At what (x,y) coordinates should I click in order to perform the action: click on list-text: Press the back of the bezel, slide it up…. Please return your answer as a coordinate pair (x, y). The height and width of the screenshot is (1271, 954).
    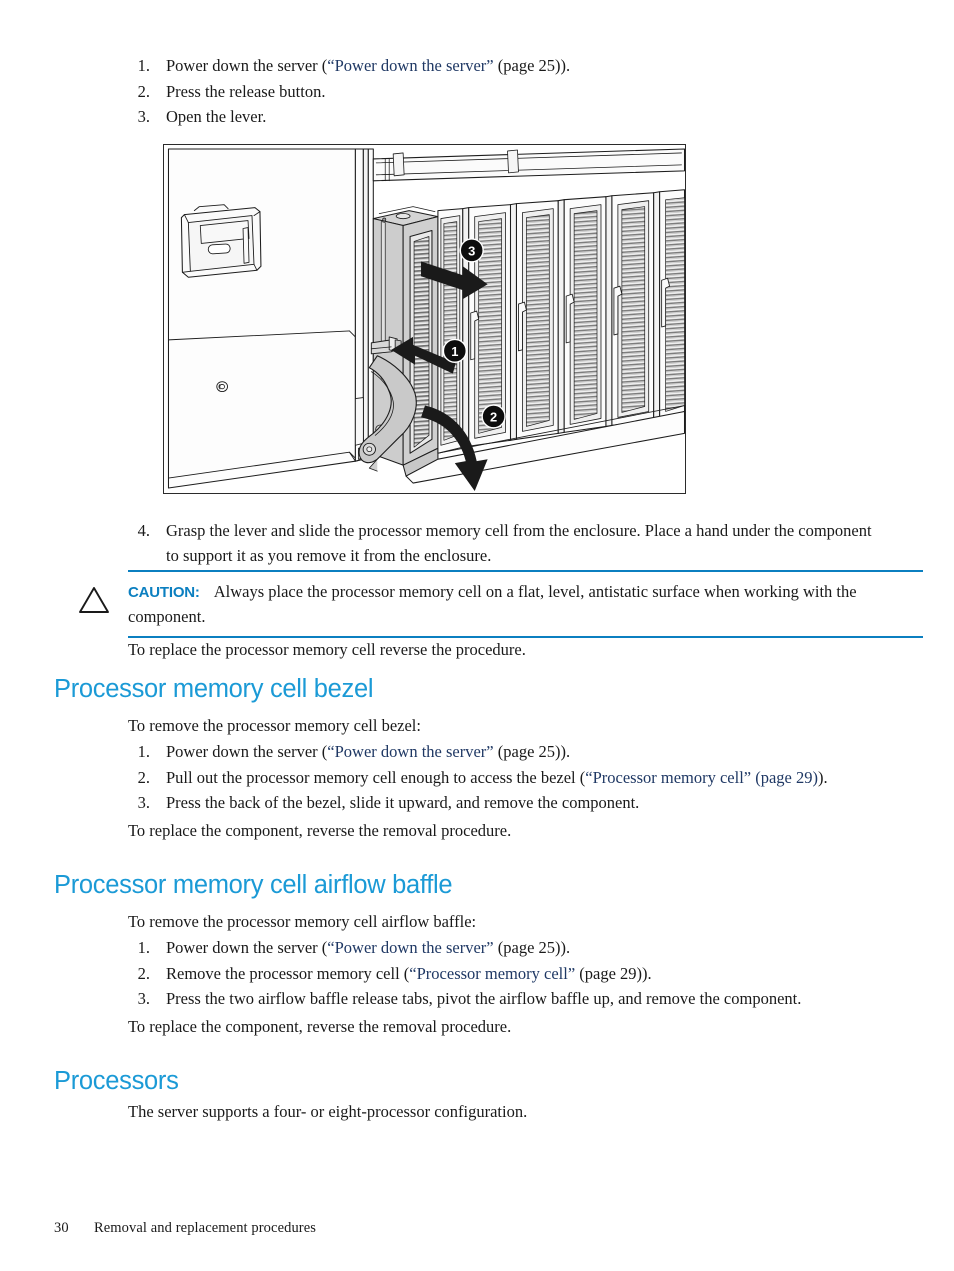
    Looking at the image, I should click on (403, 802).